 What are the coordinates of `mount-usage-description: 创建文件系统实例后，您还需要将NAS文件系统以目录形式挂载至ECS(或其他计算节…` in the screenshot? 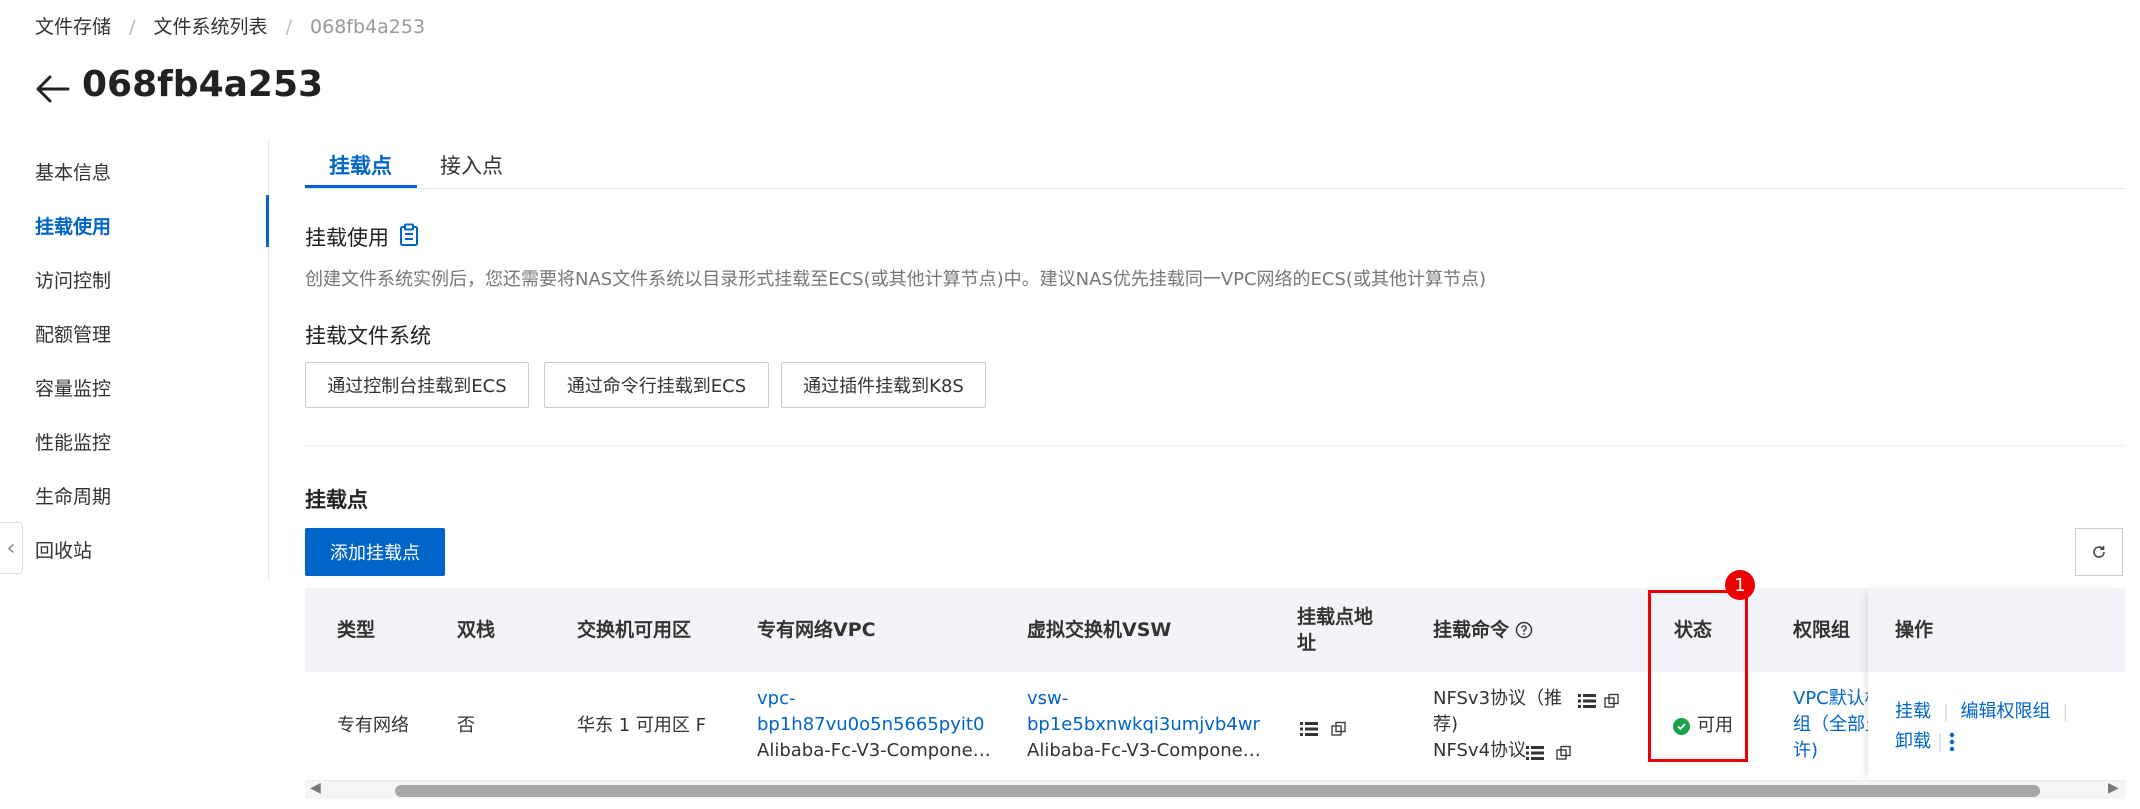 It's located at (895, 279).